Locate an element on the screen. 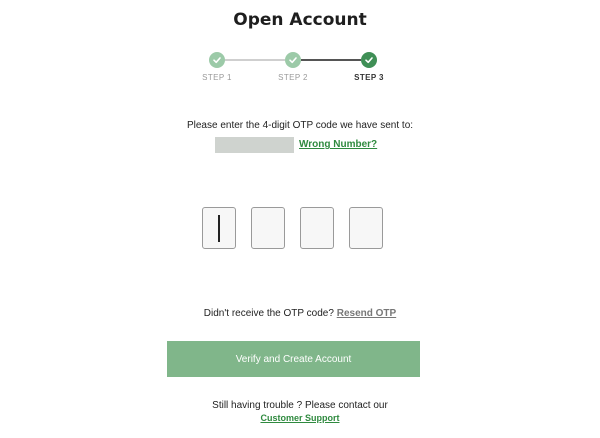 The image size is (600, 438). step-3-label: STEP 3 is located at coordinates (369, 77).